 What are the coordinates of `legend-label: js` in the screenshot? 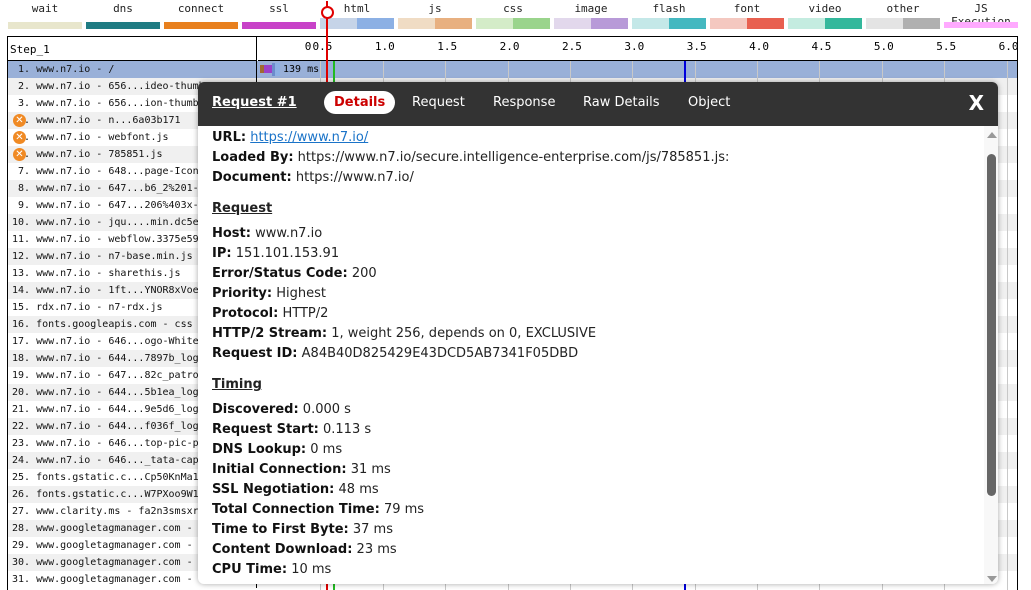 It's located at (435, 8).